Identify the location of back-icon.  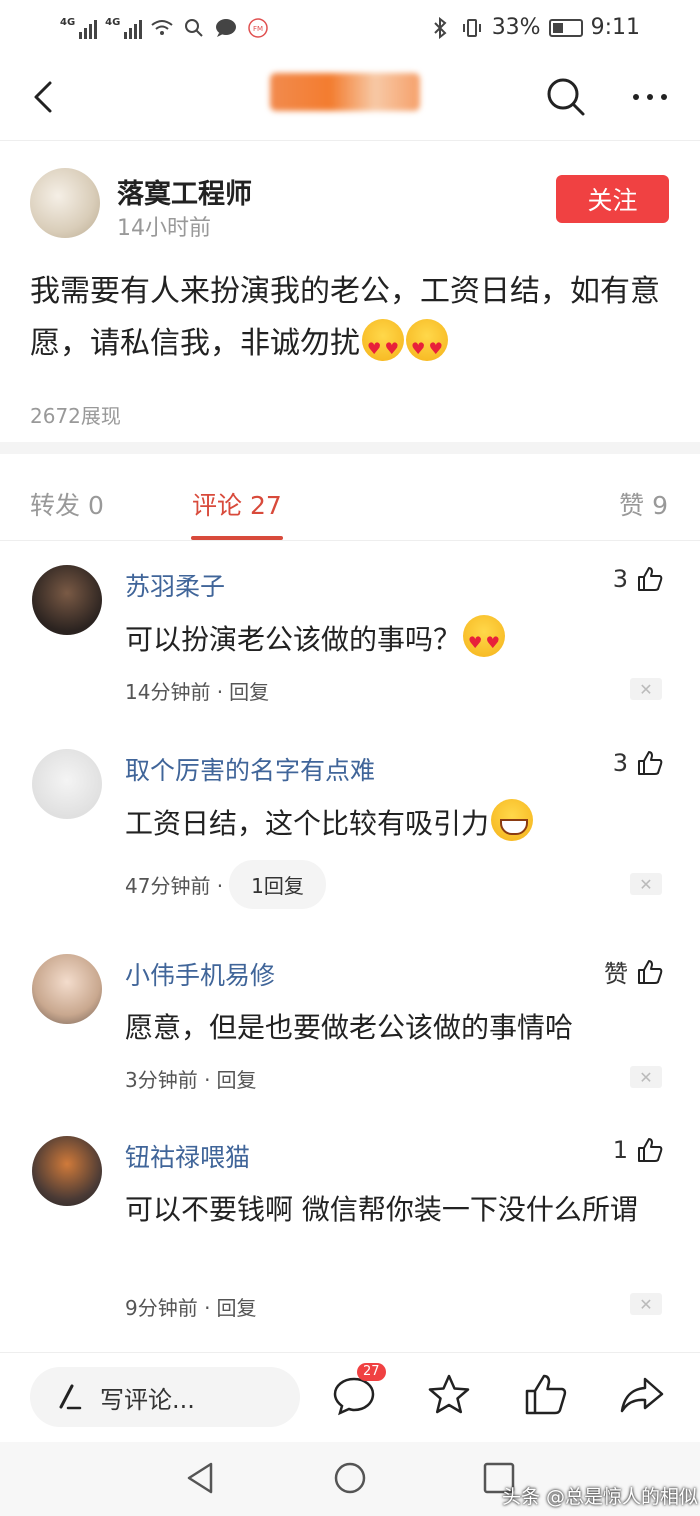
(44, 97).